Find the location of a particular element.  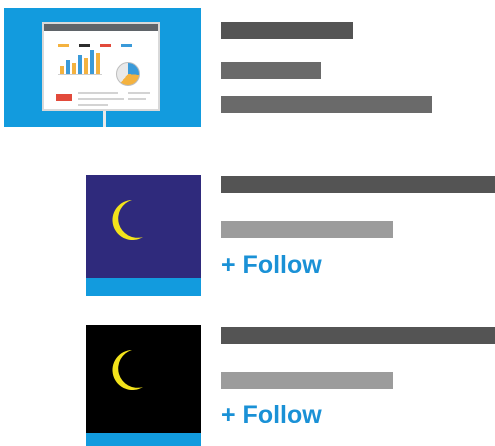

presentation-thumbnail is located at coordinates (102, 67).